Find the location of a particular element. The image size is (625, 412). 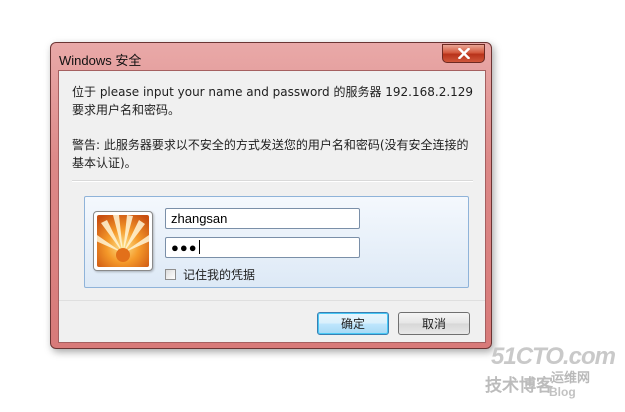

password-mask: ●●● is located at coordinates (184, 247).